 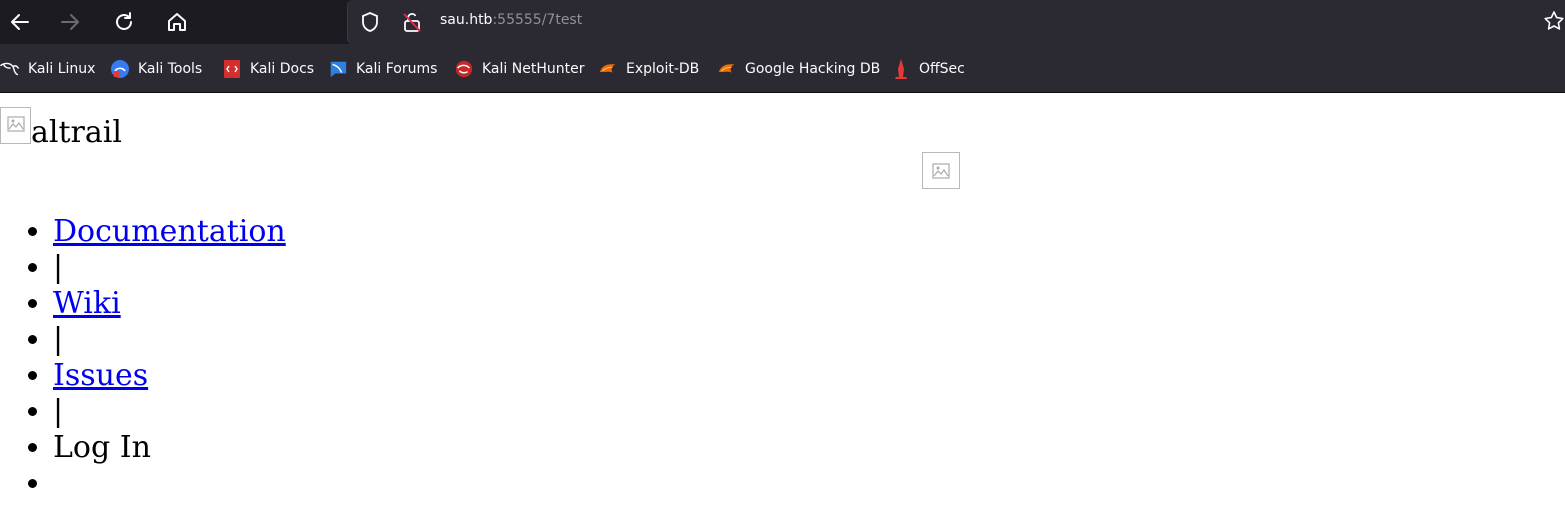 What do you see at coordinates (956, 22) in the screenshot?
I see `url-bar: sau.htb:55555/7test` at bounding box center [956, 22].